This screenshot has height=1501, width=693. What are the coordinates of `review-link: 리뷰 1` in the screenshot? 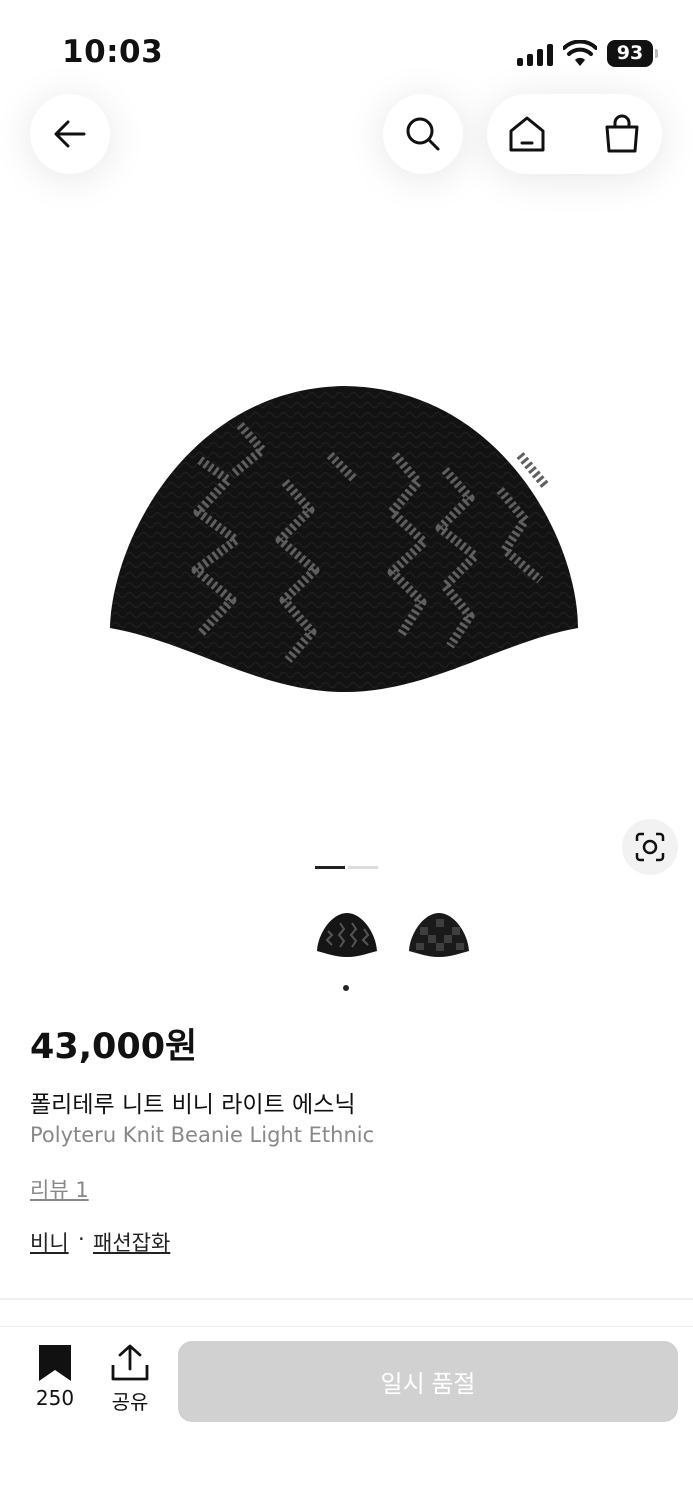 It's located at (59, 1189).